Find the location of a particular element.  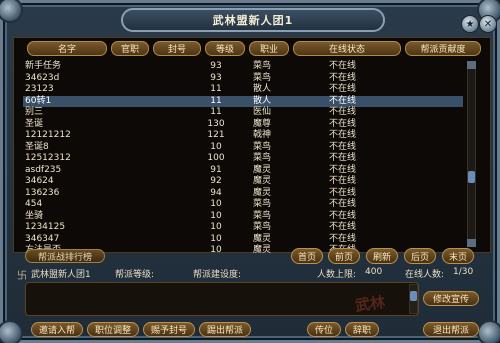

table-row: 圣诞 130 魔尊 不在线 is located at coordinates (243, 125).